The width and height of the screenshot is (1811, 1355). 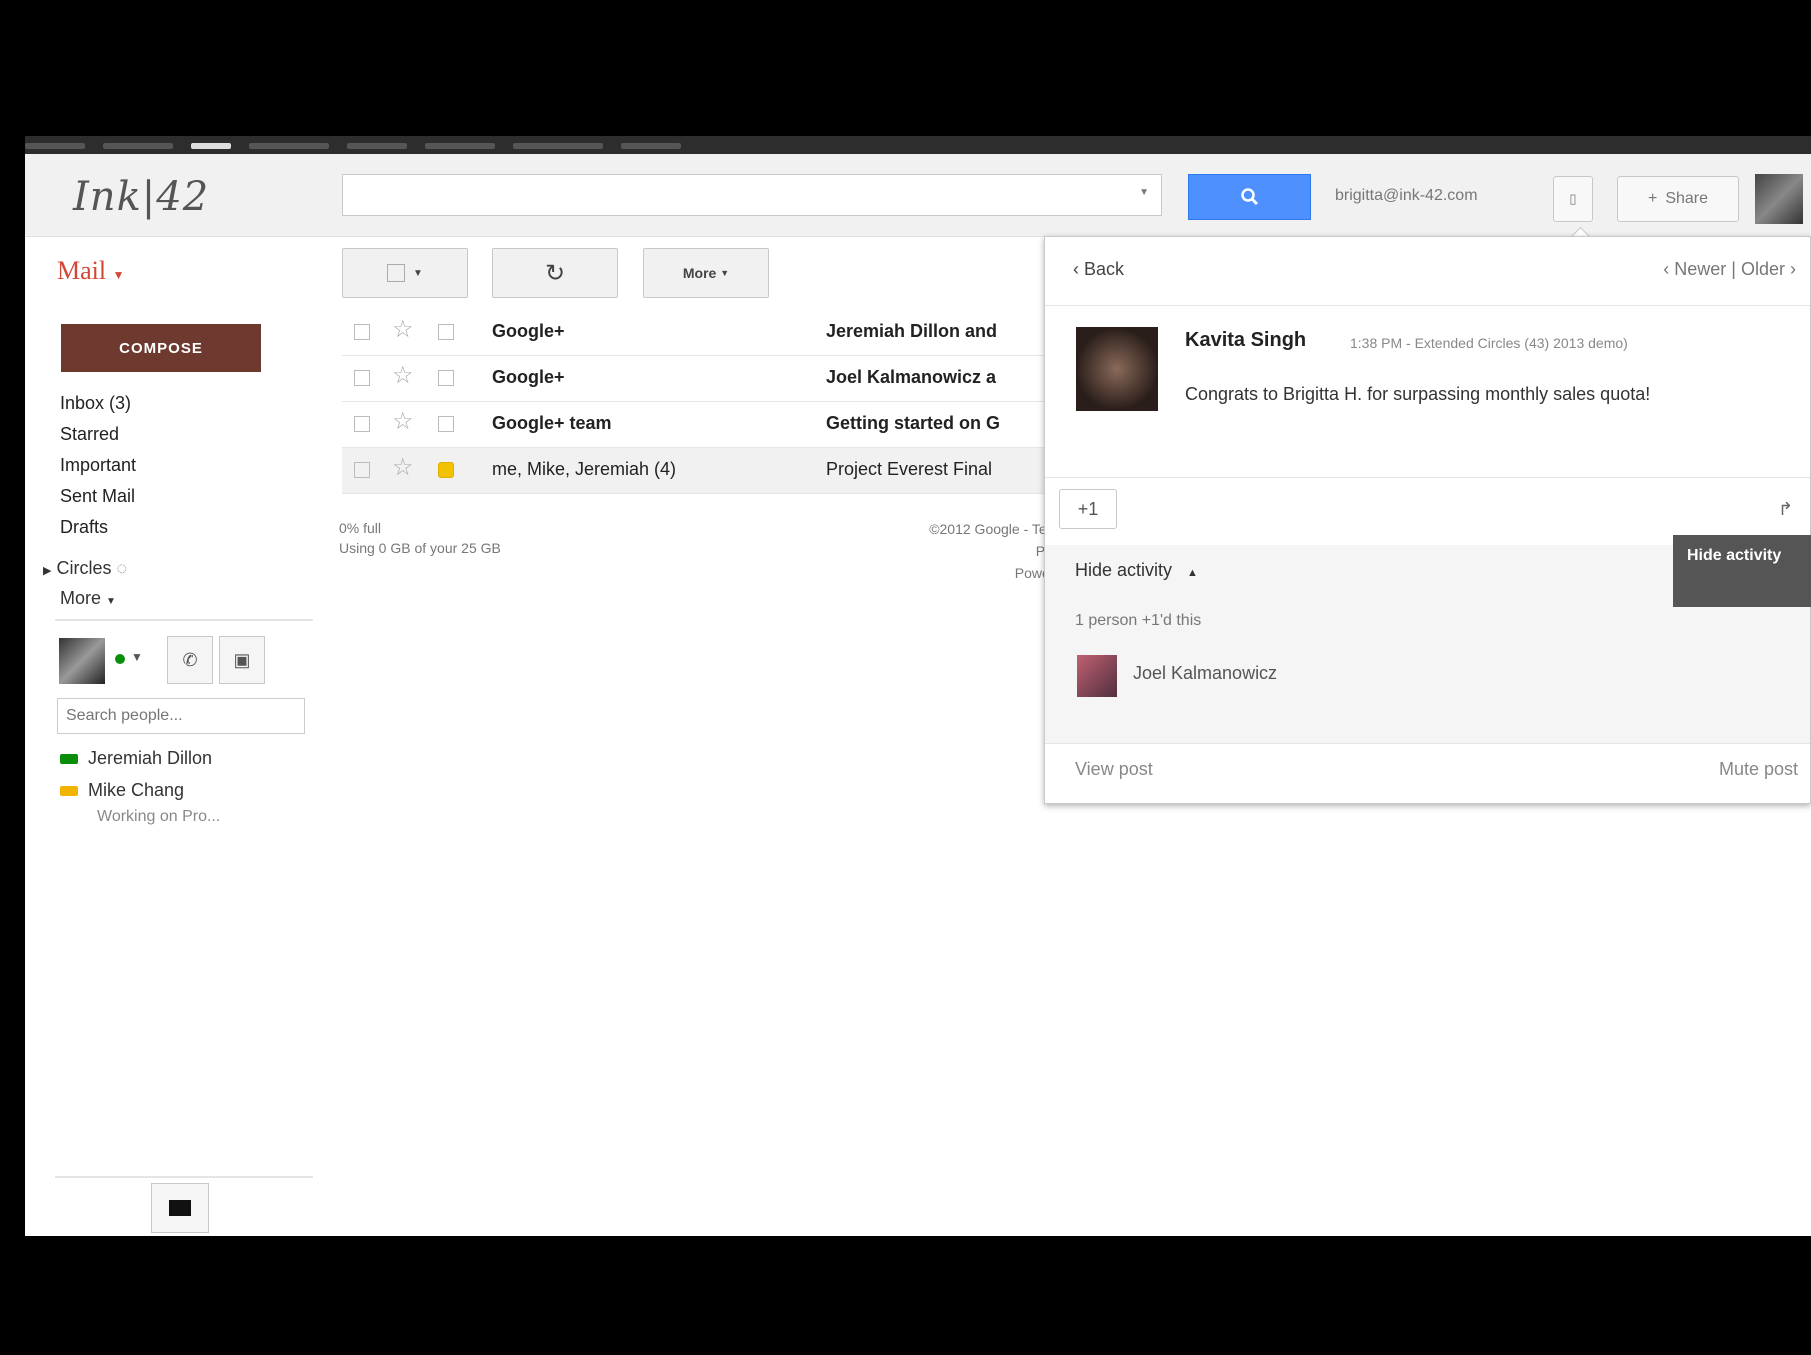 What do you see at coordinates (1097, 676) in the screenshot?
I see `plusone-person-avatar` at bounding box center [1097, 676].